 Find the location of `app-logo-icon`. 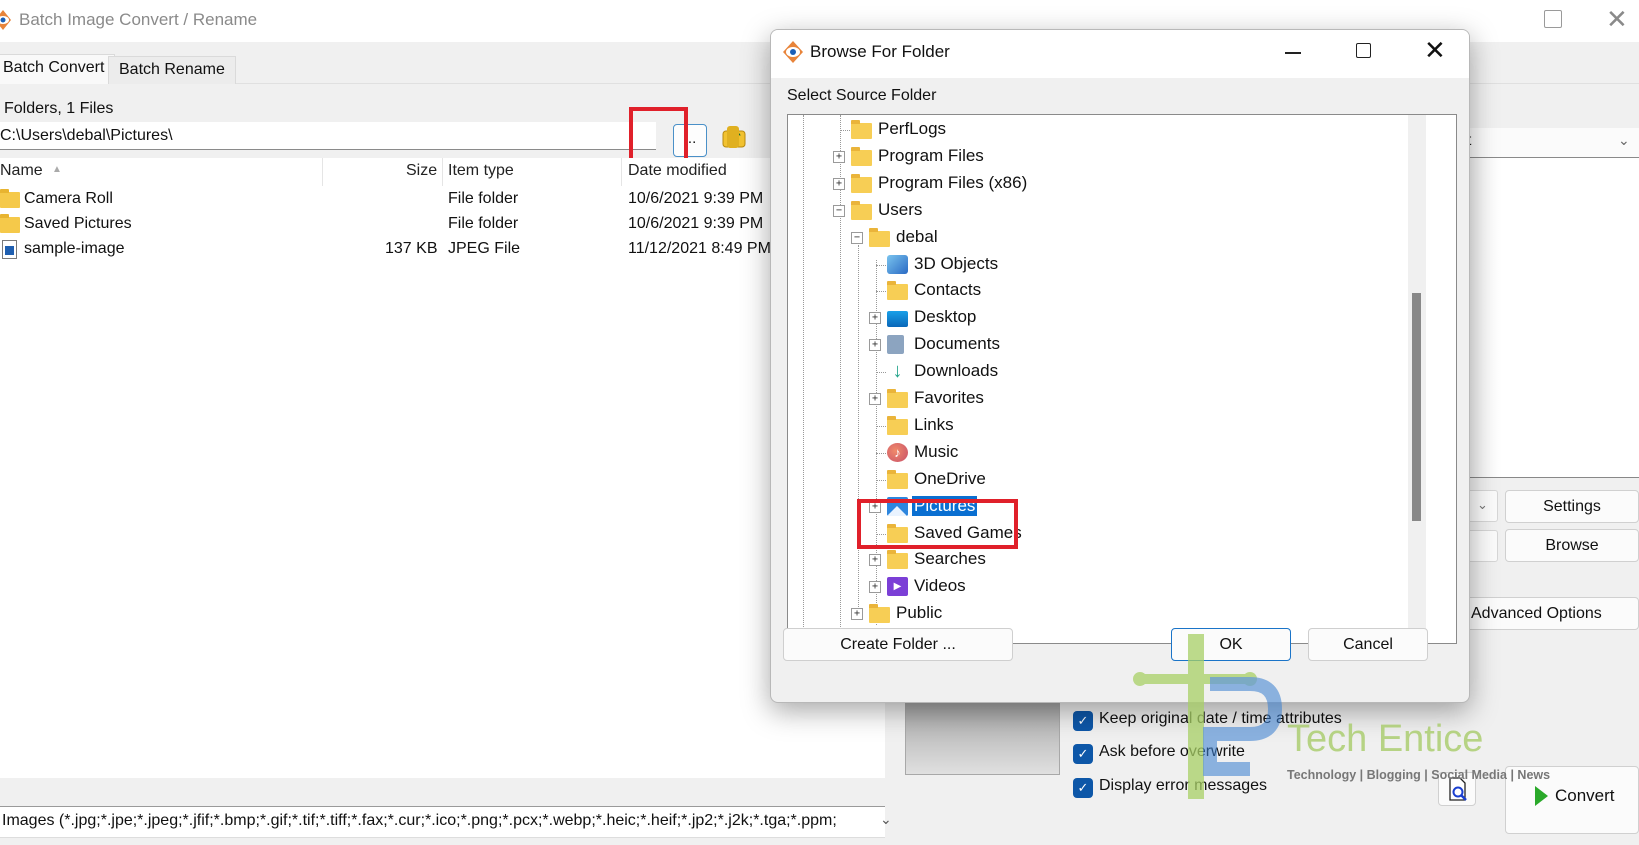

app-logo-icon is located at coordinates (5, 20).